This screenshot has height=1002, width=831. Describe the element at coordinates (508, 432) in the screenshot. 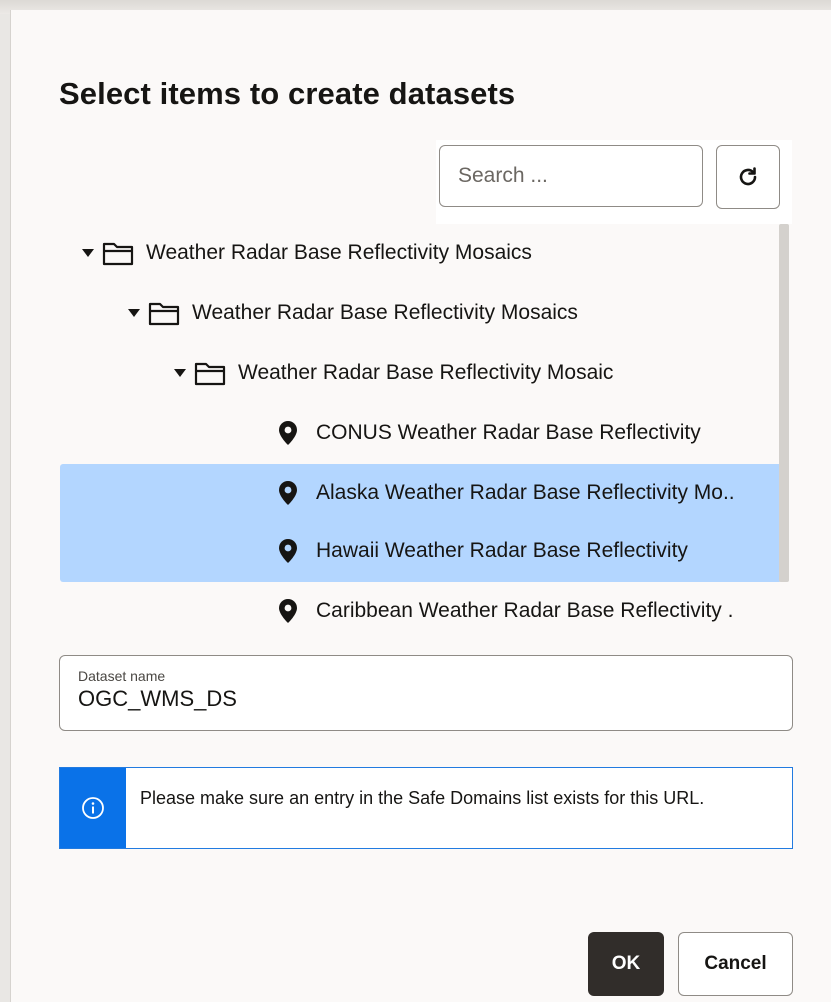

I see `tree-item-label: CONUS Weather Radar Base Reflectivity` at that location.